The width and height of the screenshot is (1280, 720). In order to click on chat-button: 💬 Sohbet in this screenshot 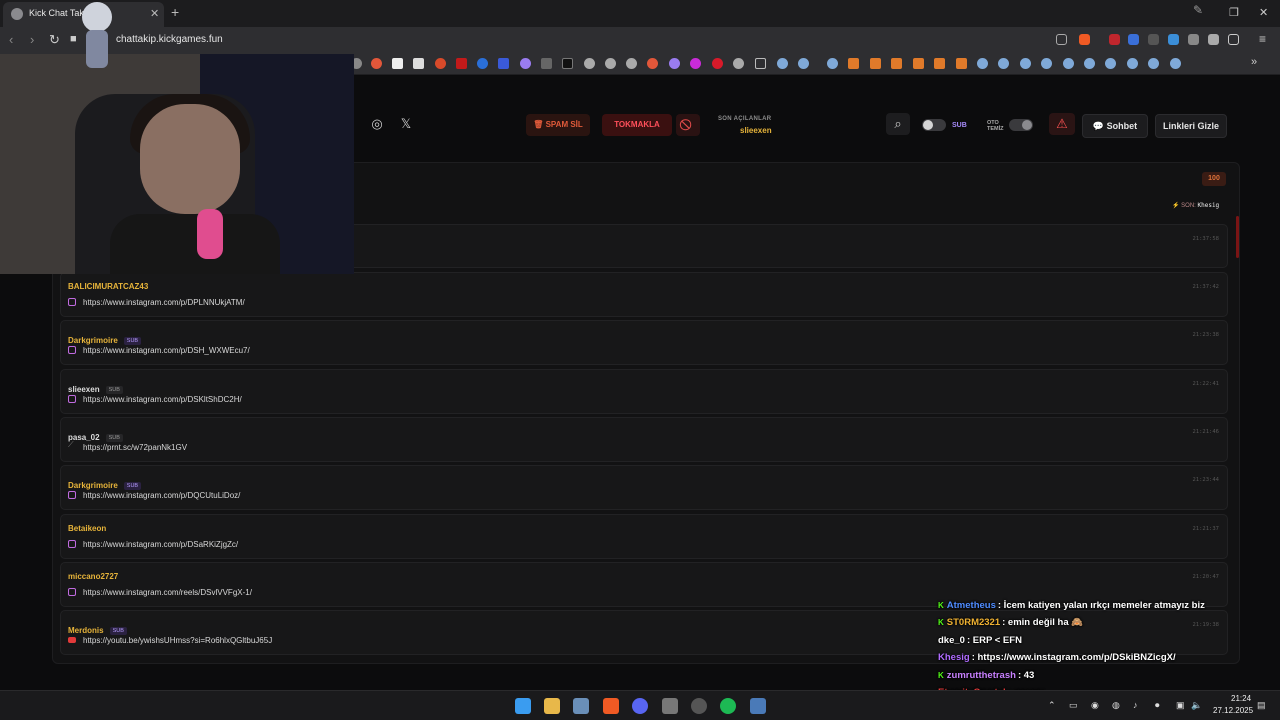, I will do `click(1115, 126)`.